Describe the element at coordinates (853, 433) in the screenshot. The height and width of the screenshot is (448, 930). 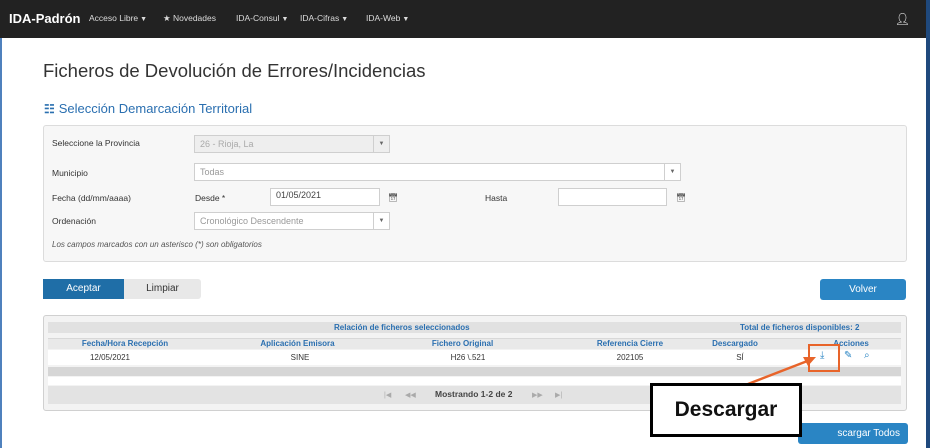
I see `download-all-button: scargar Todos` at that location.